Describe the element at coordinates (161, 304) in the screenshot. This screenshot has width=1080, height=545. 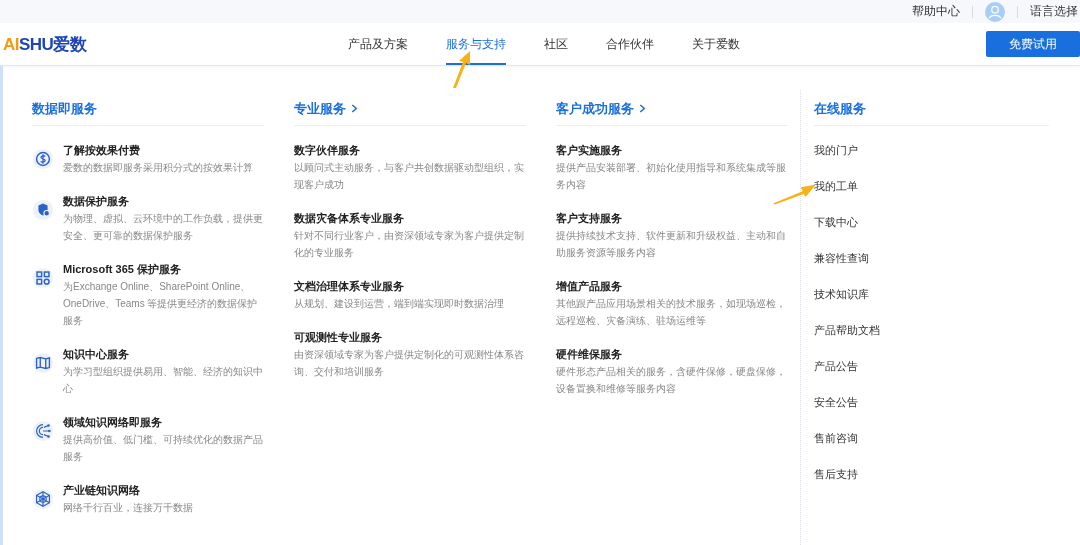
I see `service-description: 为Exchange Online、SharePoint Online、OneDrive、Teams 等提供更经济的数据保护服务` at that location.